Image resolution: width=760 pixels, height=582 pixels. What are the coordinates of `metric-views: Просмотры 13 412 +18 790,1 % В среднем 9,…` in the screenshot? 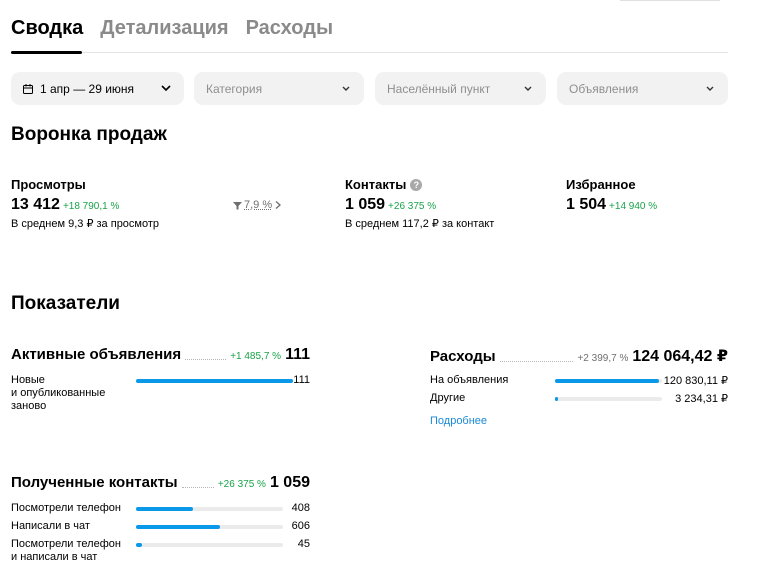 It's located at (85, 203).